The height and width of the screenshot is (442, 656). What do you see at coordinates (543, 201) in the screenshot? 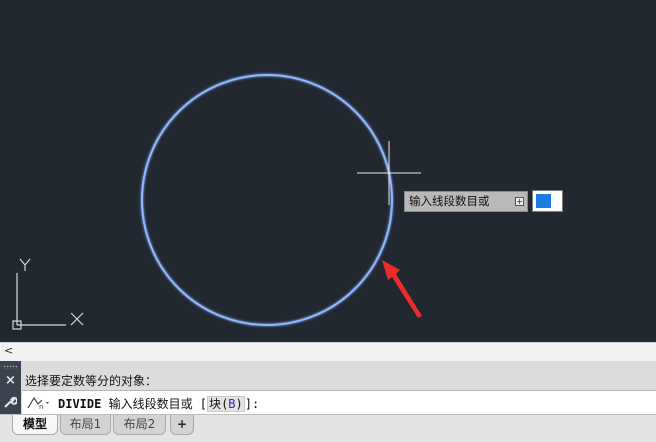
I see `text-cursor-highlight` at bounding box center [543, 201].